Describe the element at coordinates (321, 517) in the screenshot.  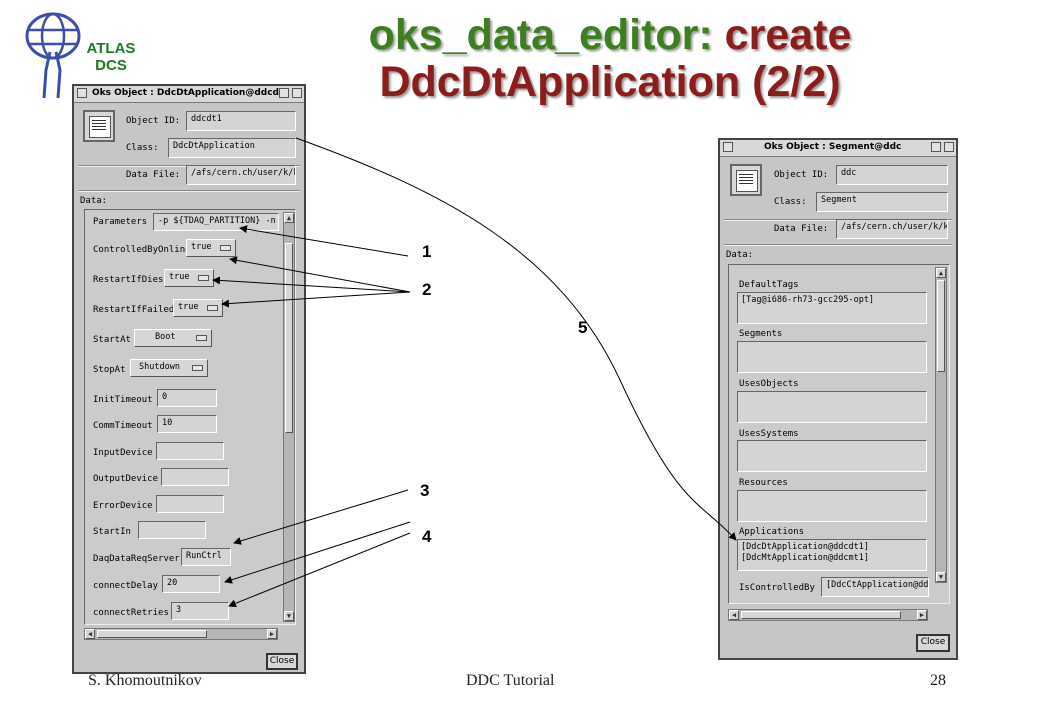
I see `arrow-3-daqdatareqserver` at that location.